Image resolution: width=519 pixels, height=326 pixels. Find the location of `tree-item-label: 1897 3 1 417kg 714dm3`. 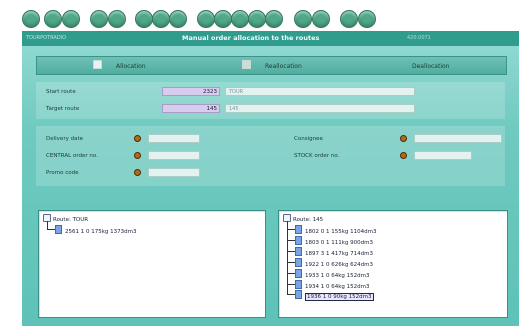

tree-item-label: 1897 3 1 417kg 714dm3 is located at coordinates (339, 254).